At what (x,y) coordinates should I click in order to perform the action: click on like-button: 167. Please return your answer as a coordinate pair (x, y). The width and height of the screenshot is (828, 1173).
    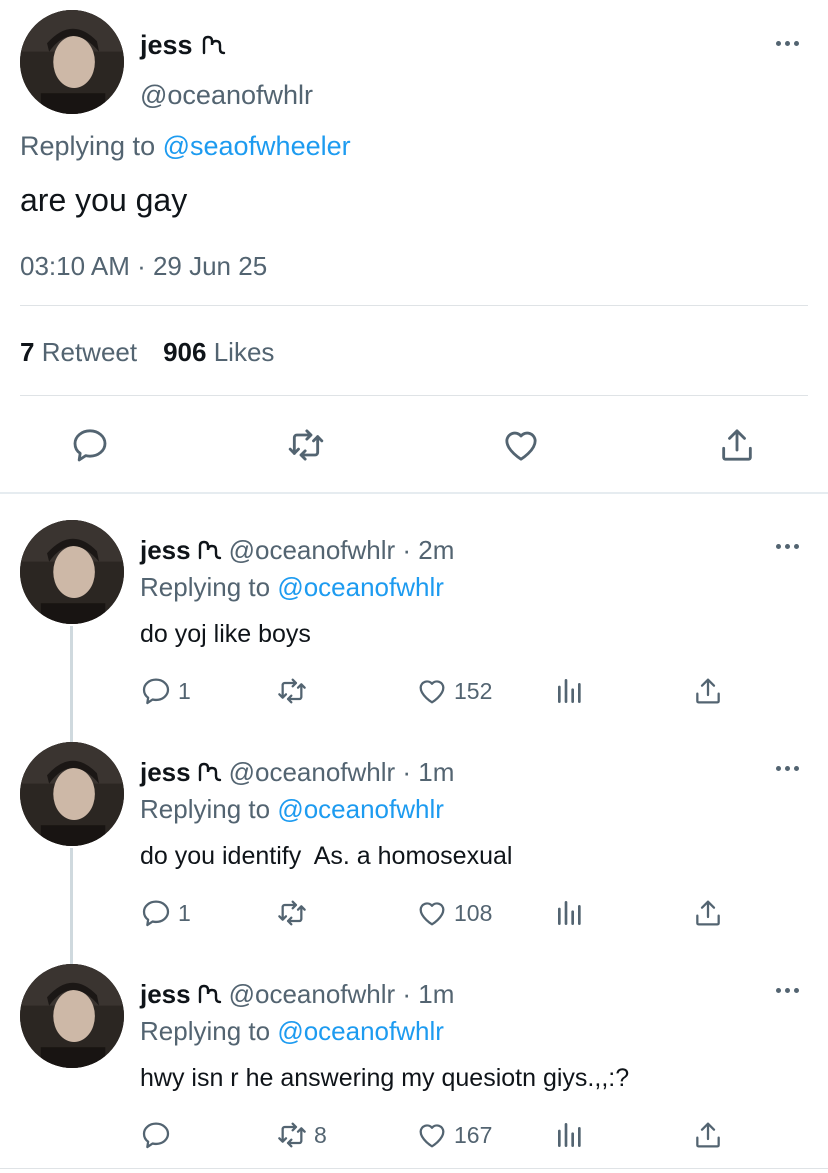
    Looking at the image, I should click on (454, 1135).